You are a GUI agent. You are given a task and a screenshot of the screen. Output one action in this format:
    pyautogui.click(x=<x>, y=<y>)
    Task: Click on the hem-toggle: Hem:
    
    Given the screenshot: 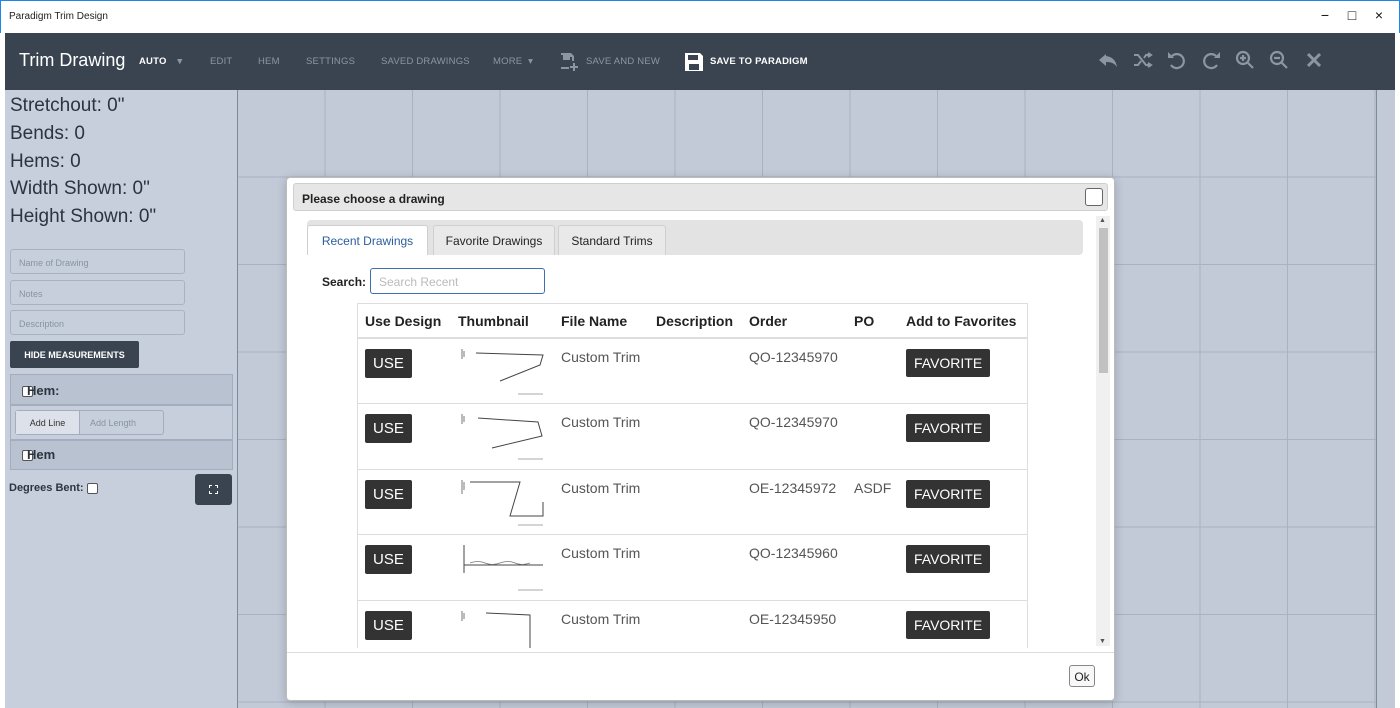 What is the action you would take?
    pyautogui.click(x=39, y=390)
    